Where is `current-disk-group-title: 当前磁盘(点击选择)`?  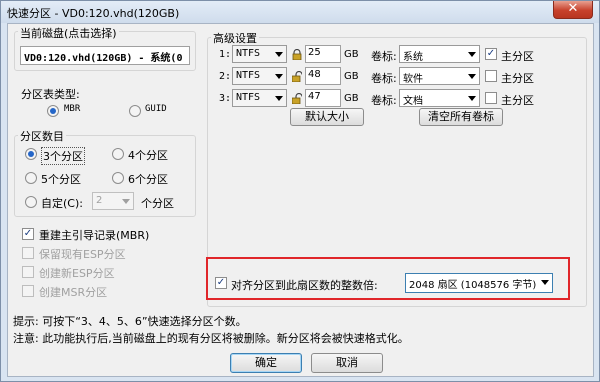
current-disk-group-title: 当前磁盘(点击选择) is located at coordinates (68, 33).